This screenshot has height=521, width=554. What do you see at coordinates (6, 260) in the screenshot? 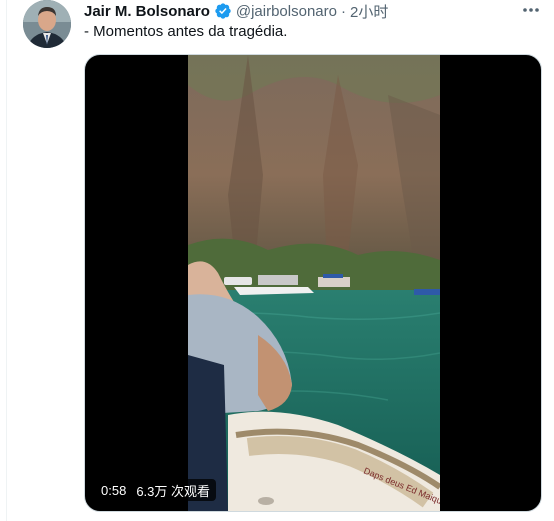
I see `timeline-border` at bounding box center [6, 260].